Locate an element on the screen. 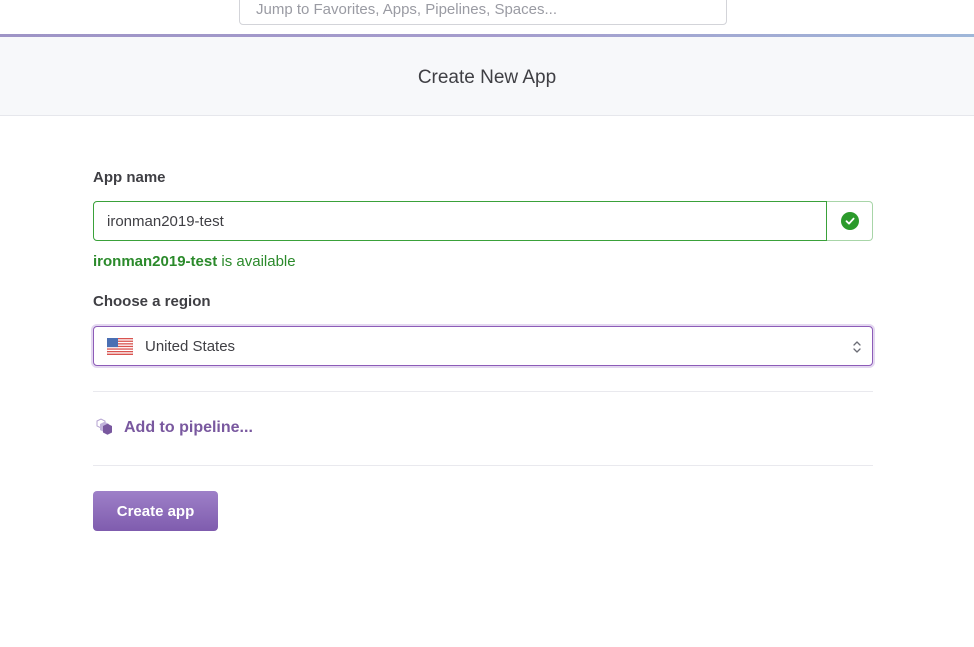 The height and width of the screenshot is (647, 974). app-name-input-group is located at coordinates (483, 221).